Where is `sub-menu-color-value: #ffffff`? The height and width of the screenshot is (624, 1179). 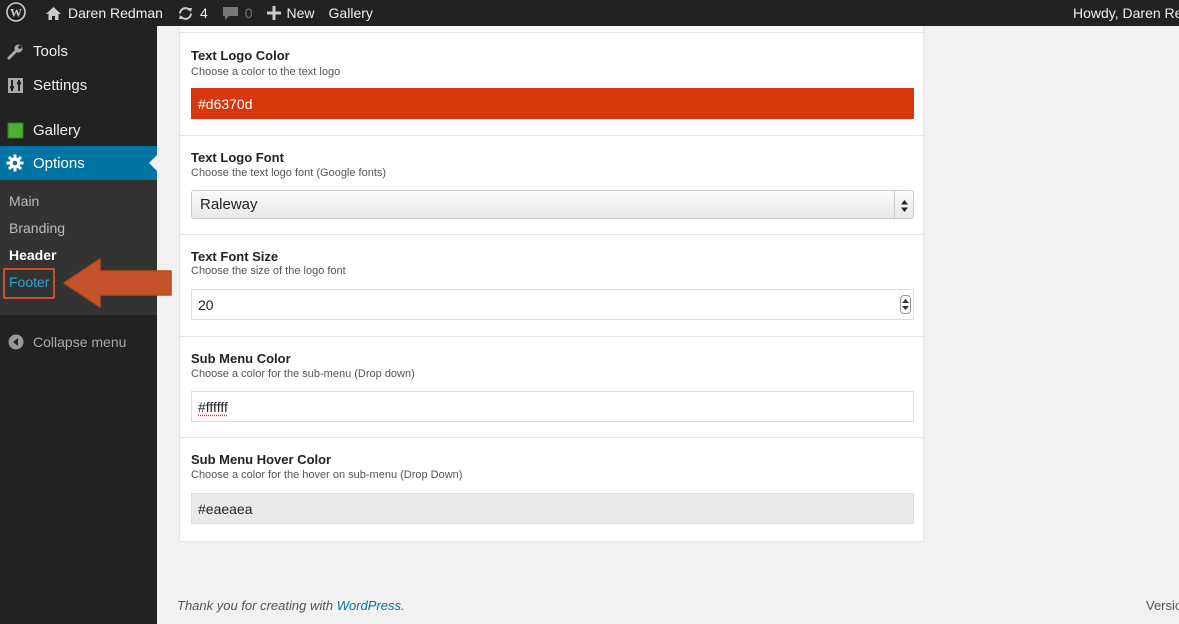
sub-menu-color-value: #ffffff is located at coordinates (213, 407).